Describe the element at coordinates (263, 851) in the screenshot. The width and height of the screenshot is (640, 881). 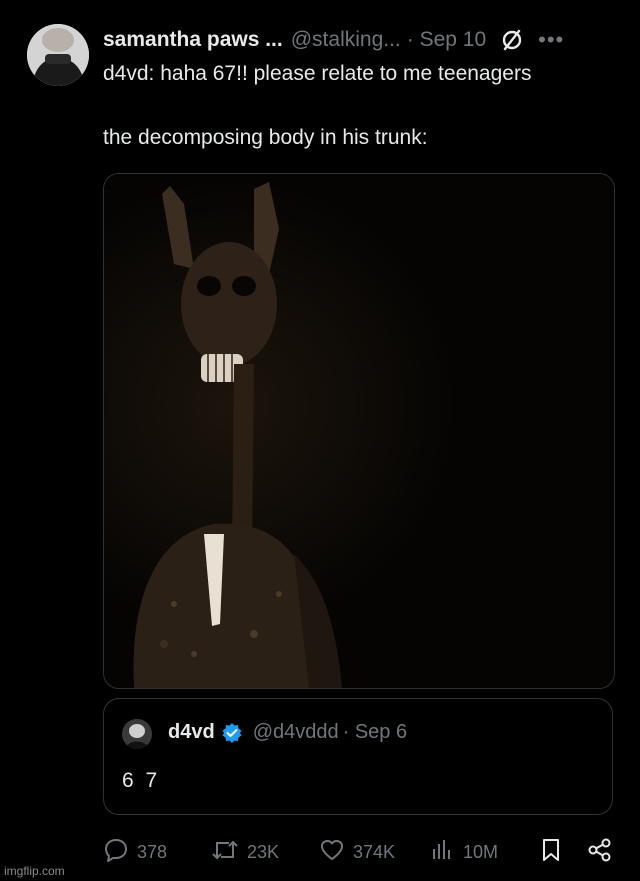
I see `repost-count: 23K` at that location.